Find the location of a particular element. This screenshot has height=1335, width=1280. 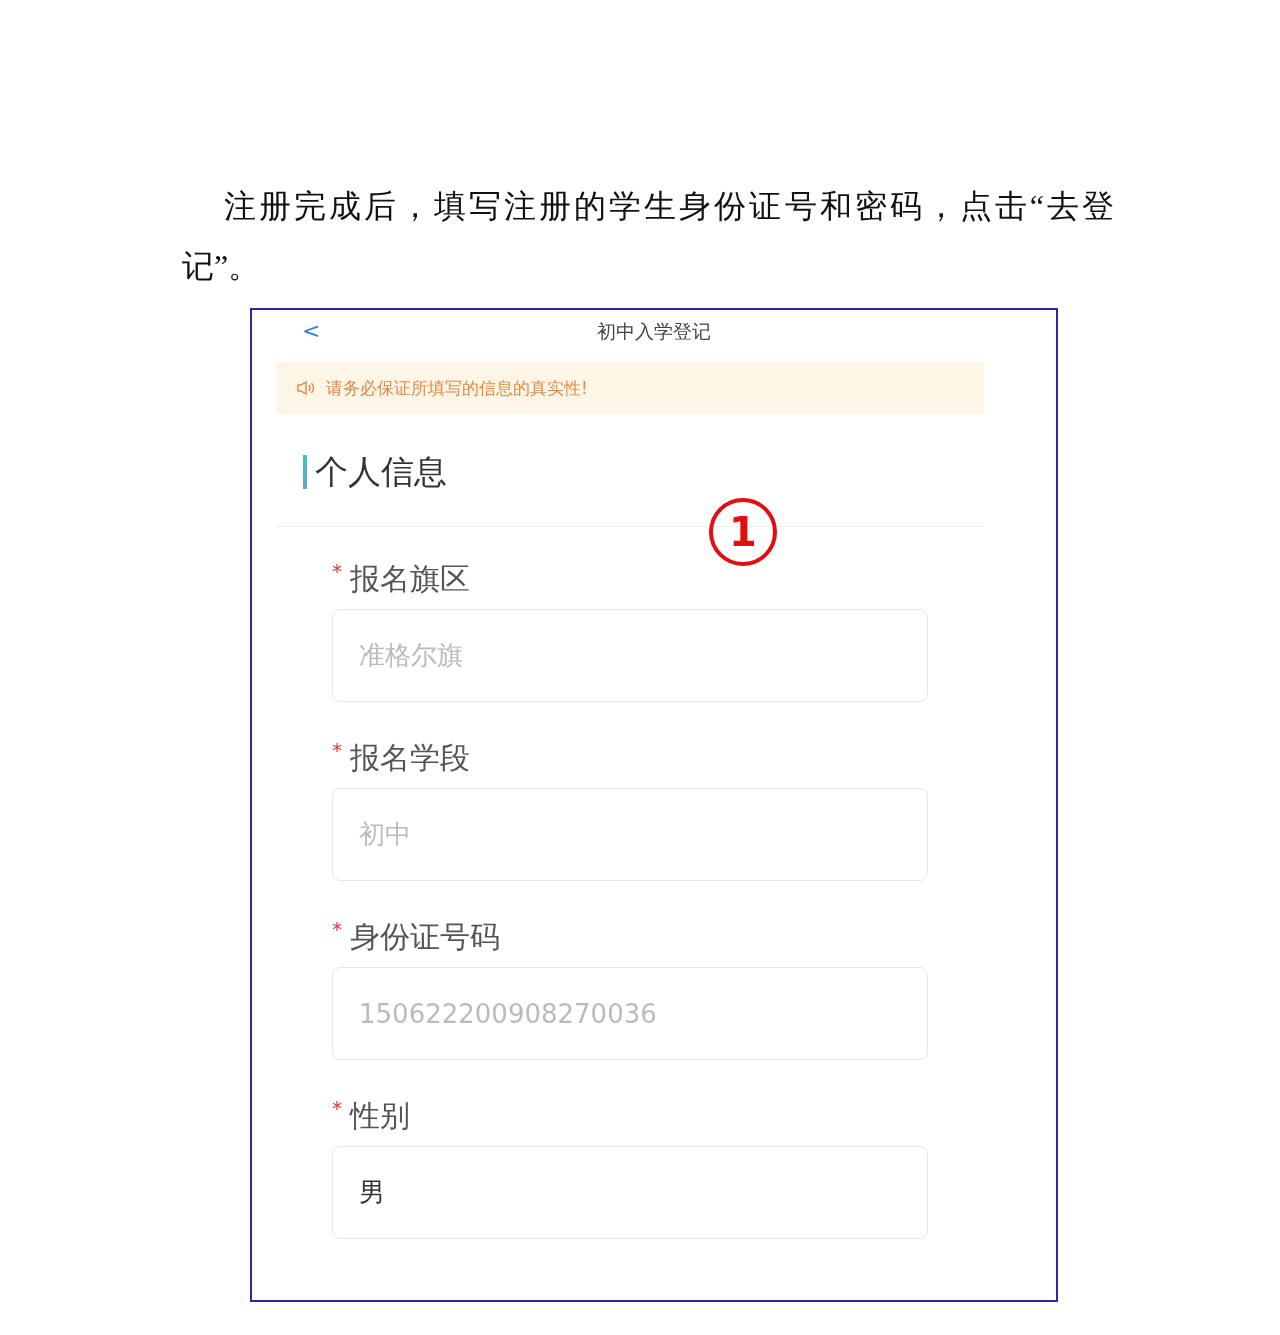

input-field: 男 is located at coordinates (630, 1192).